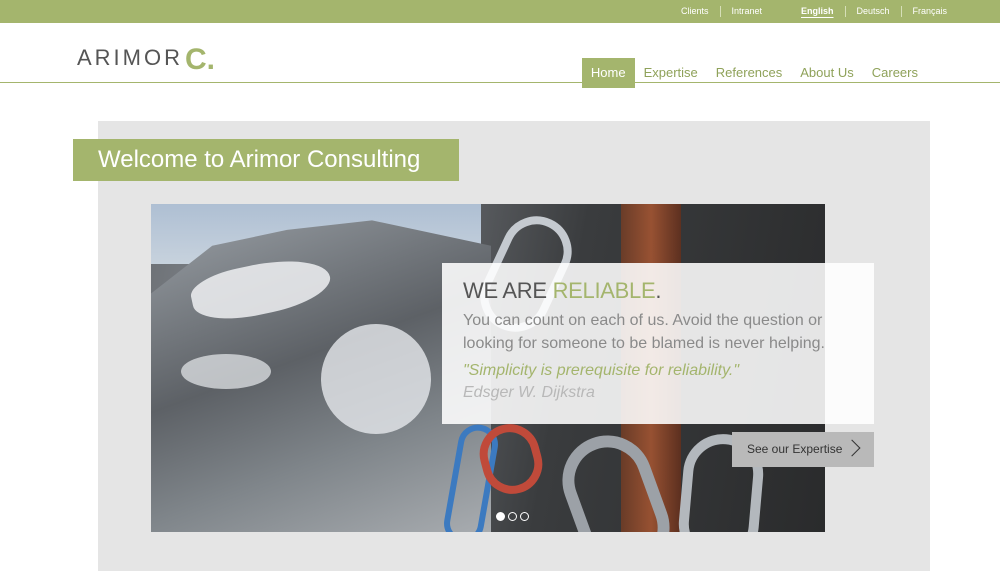 This screenshot has width=1000, height=571. I want to click on slide-headline: WE ARE RELIABLE., so click(658, 291).